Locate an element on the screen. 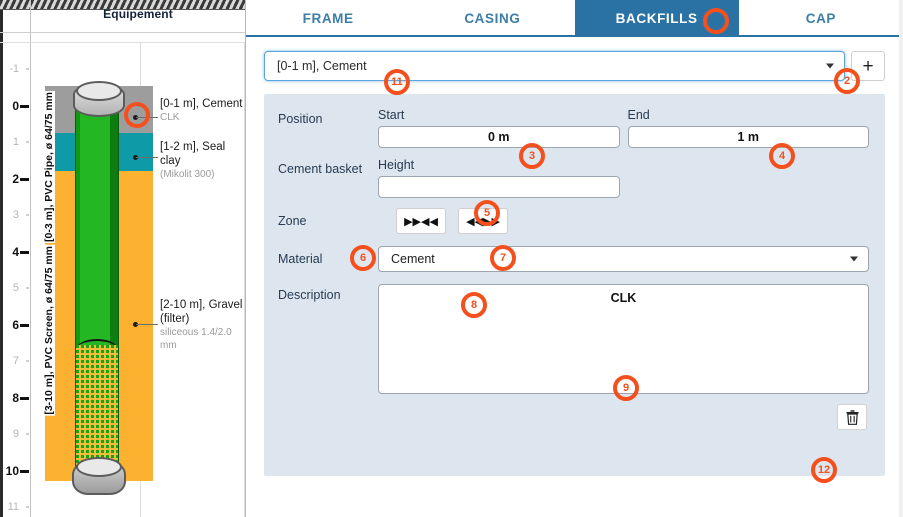 The image size is (903, 517). end-field-group: End 1 m is located at coordinates (748, 128).